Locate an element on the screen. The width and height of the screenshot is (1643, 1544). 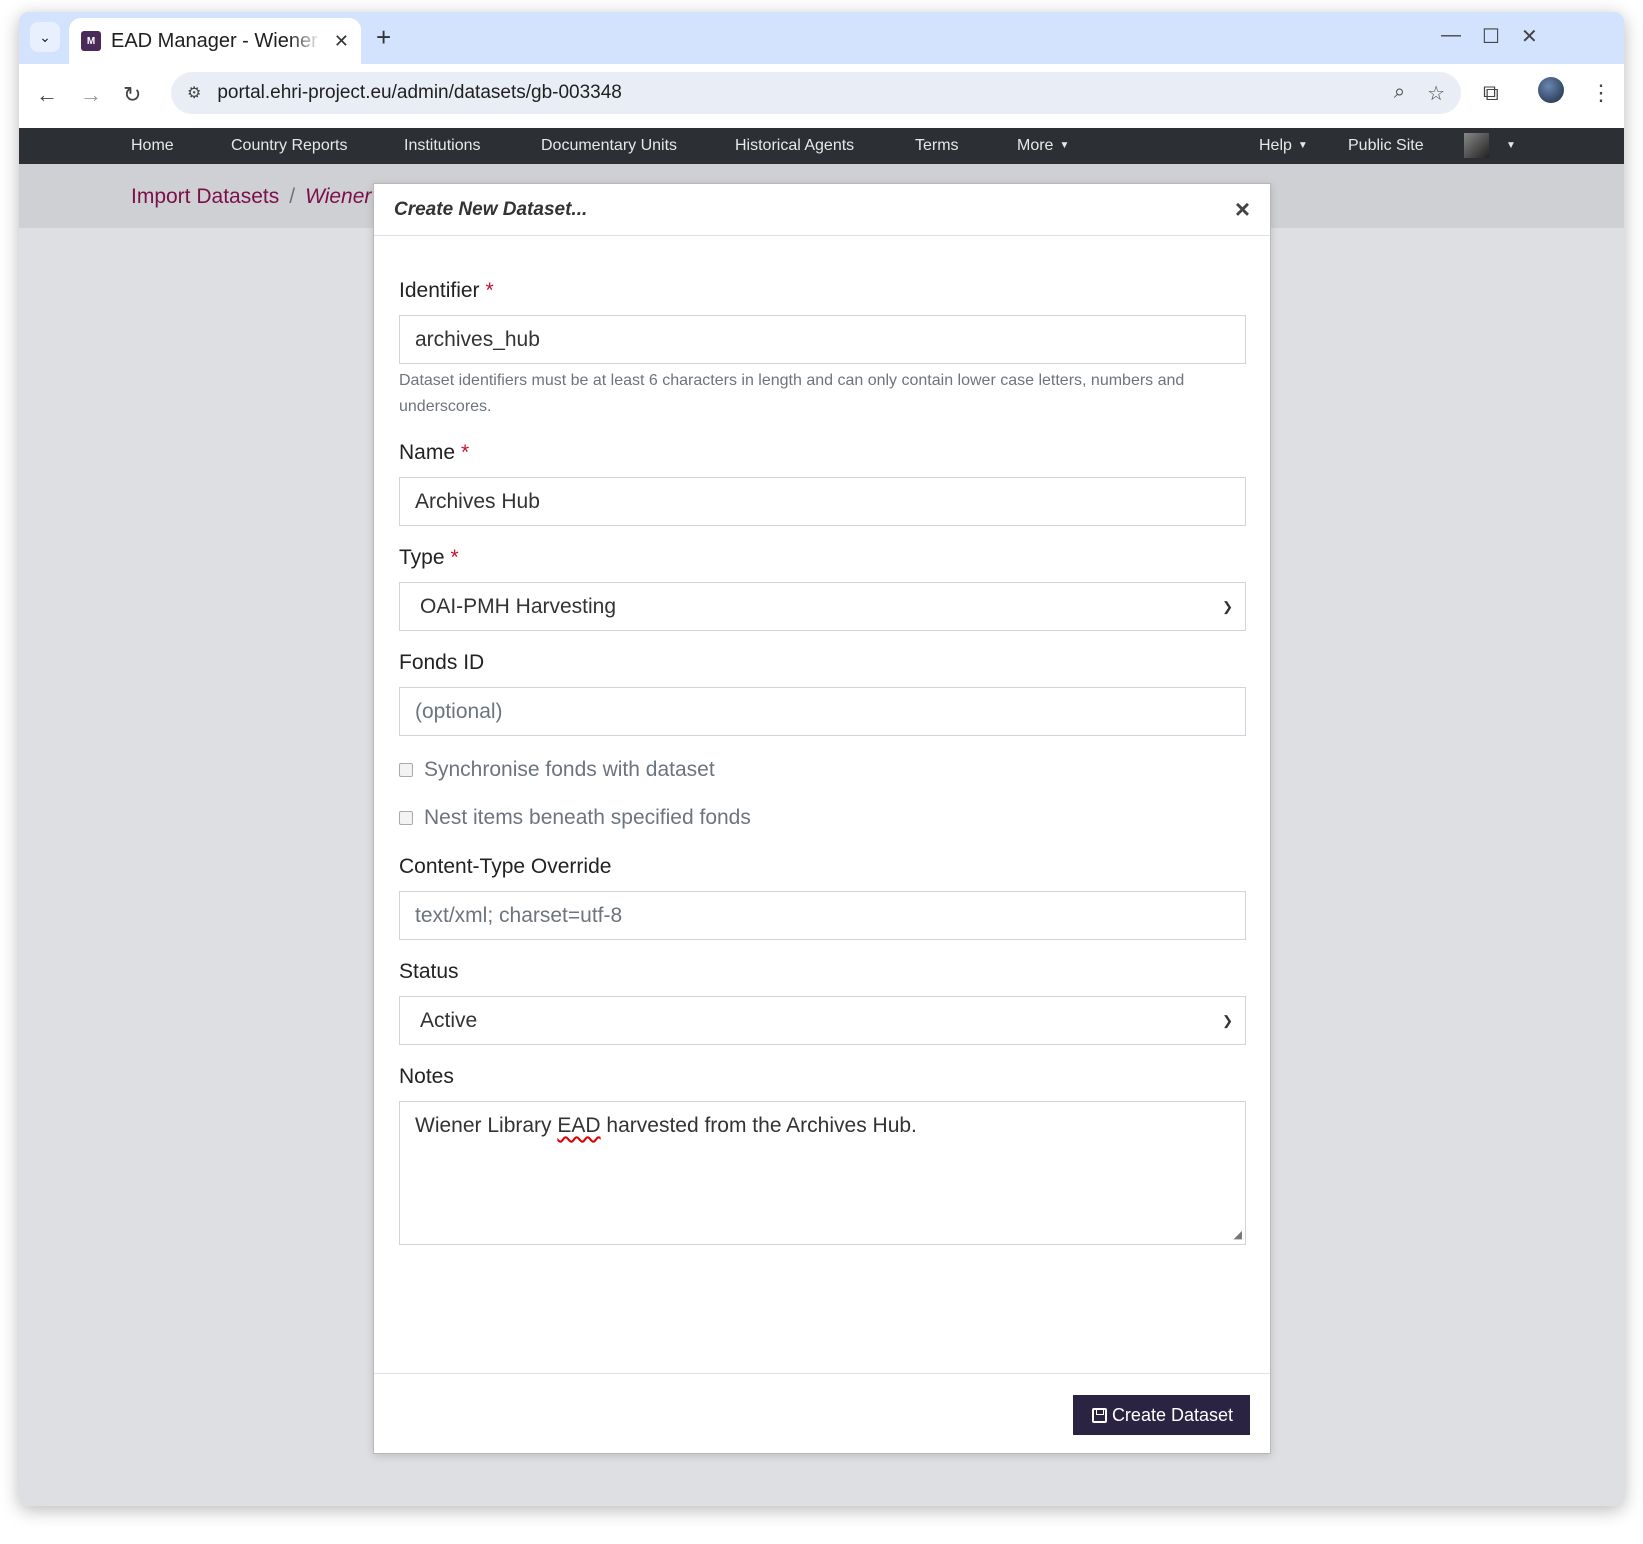
user-avatar is located at coordinates (1476, 145).